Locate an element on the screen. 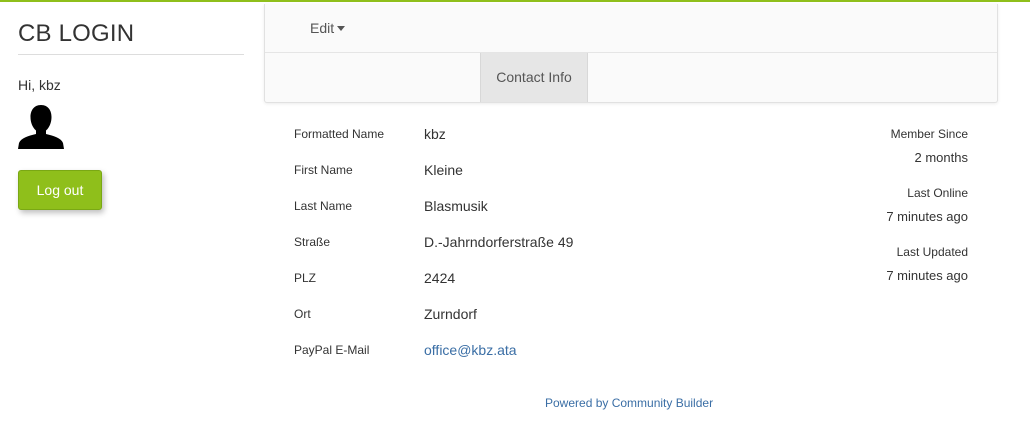  profile-menu-bar: Edit is located at coordinates (631, 28).